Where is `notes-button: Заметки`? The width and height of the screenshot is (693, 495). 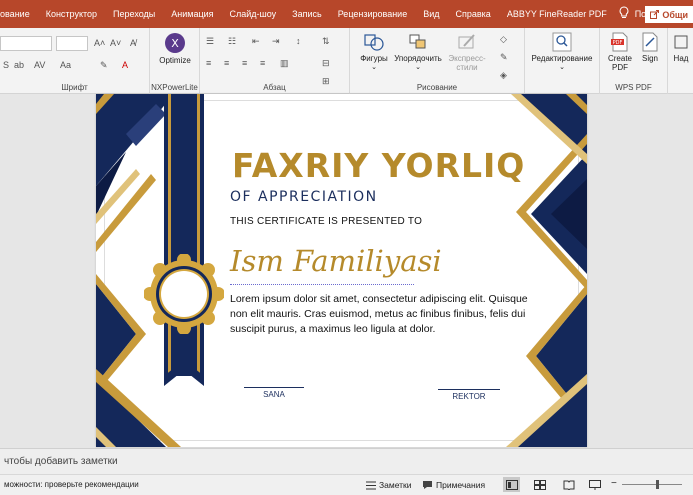
notes-button: Заметки is located at coordinates (389, 485).